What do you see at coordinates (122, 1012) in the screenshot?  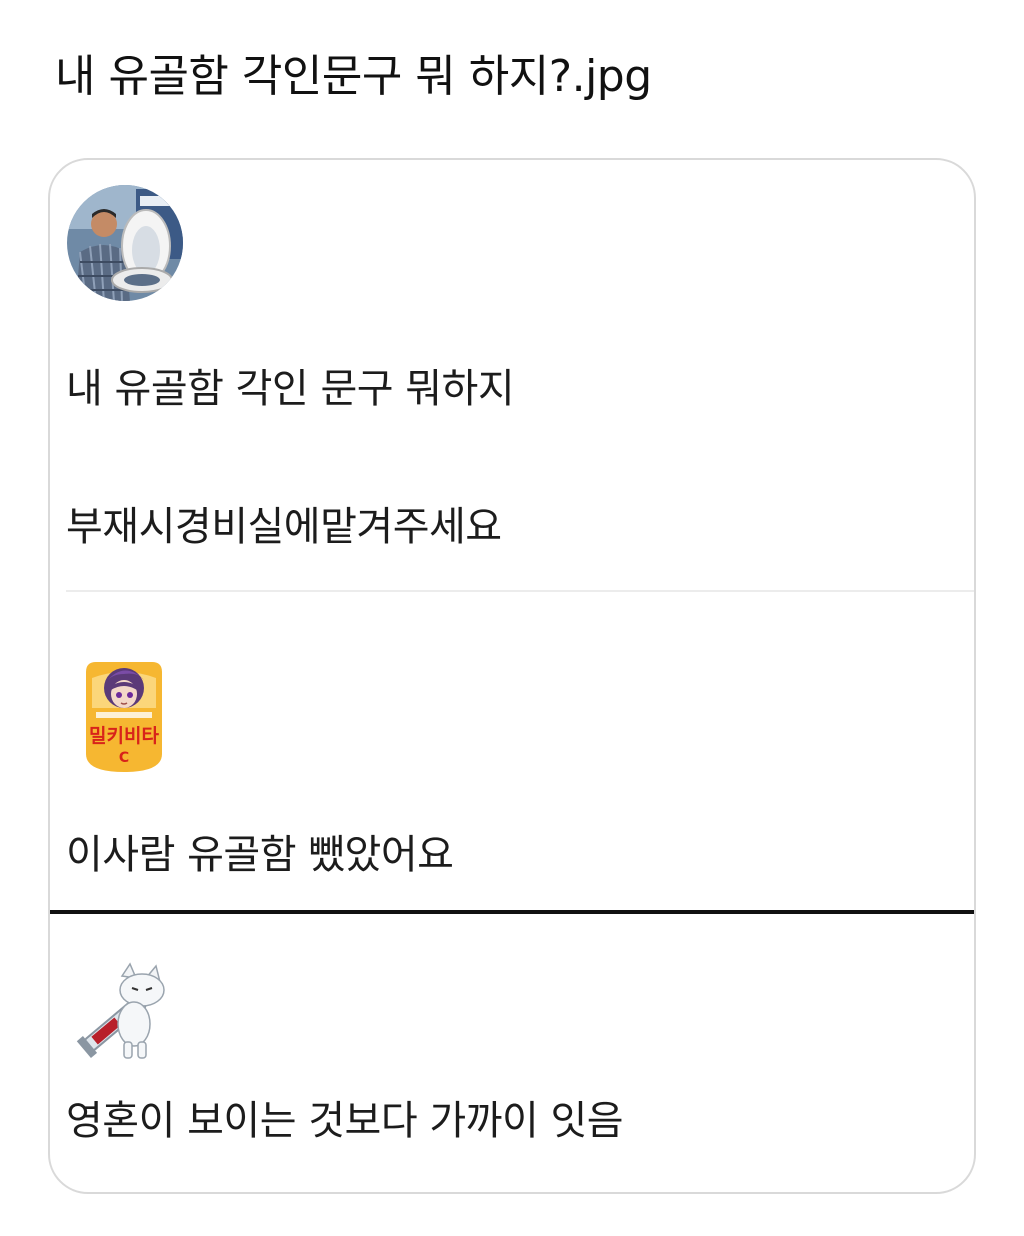 I see `white-cat-with-syringe-avatar` at bounding box center [122, 1012].